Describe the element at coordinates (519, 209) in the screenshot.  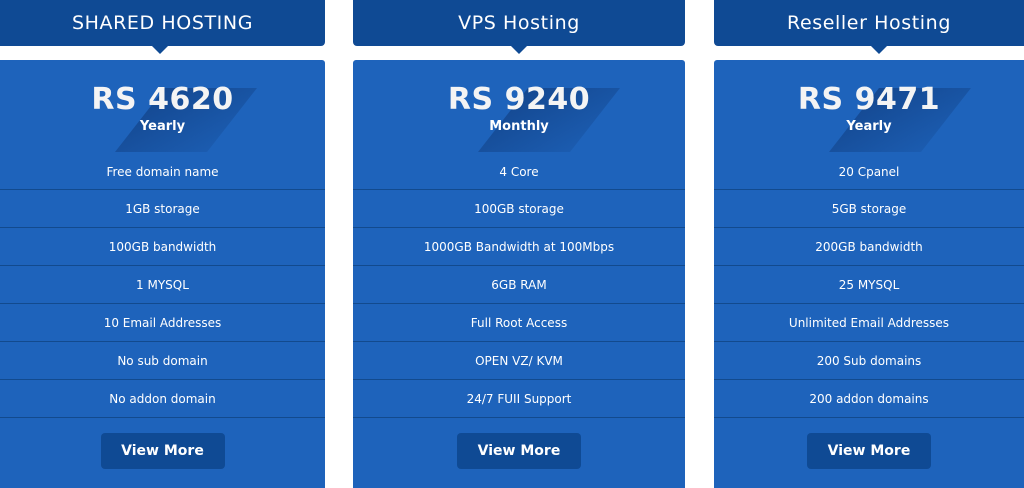
I see `feature-item: 100GB storage` at that location.